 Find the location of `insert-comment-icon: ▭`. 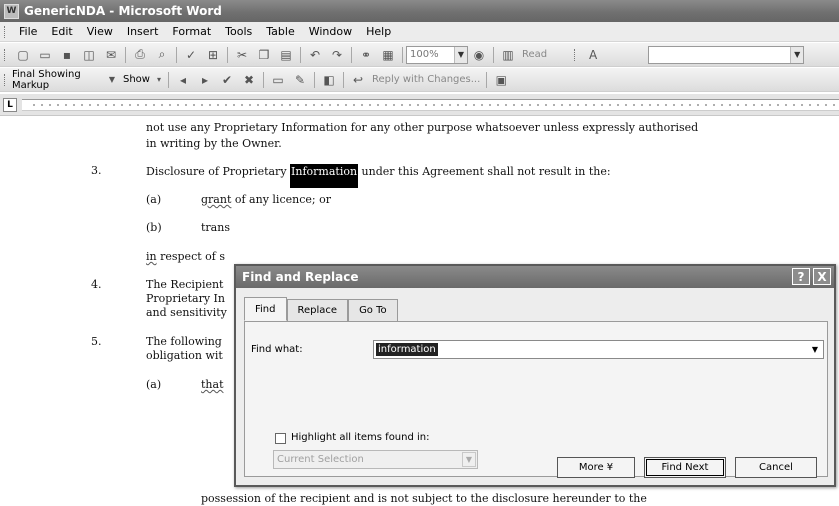

insert-comment-icon: ▭ is located at coordinates (278, 80).